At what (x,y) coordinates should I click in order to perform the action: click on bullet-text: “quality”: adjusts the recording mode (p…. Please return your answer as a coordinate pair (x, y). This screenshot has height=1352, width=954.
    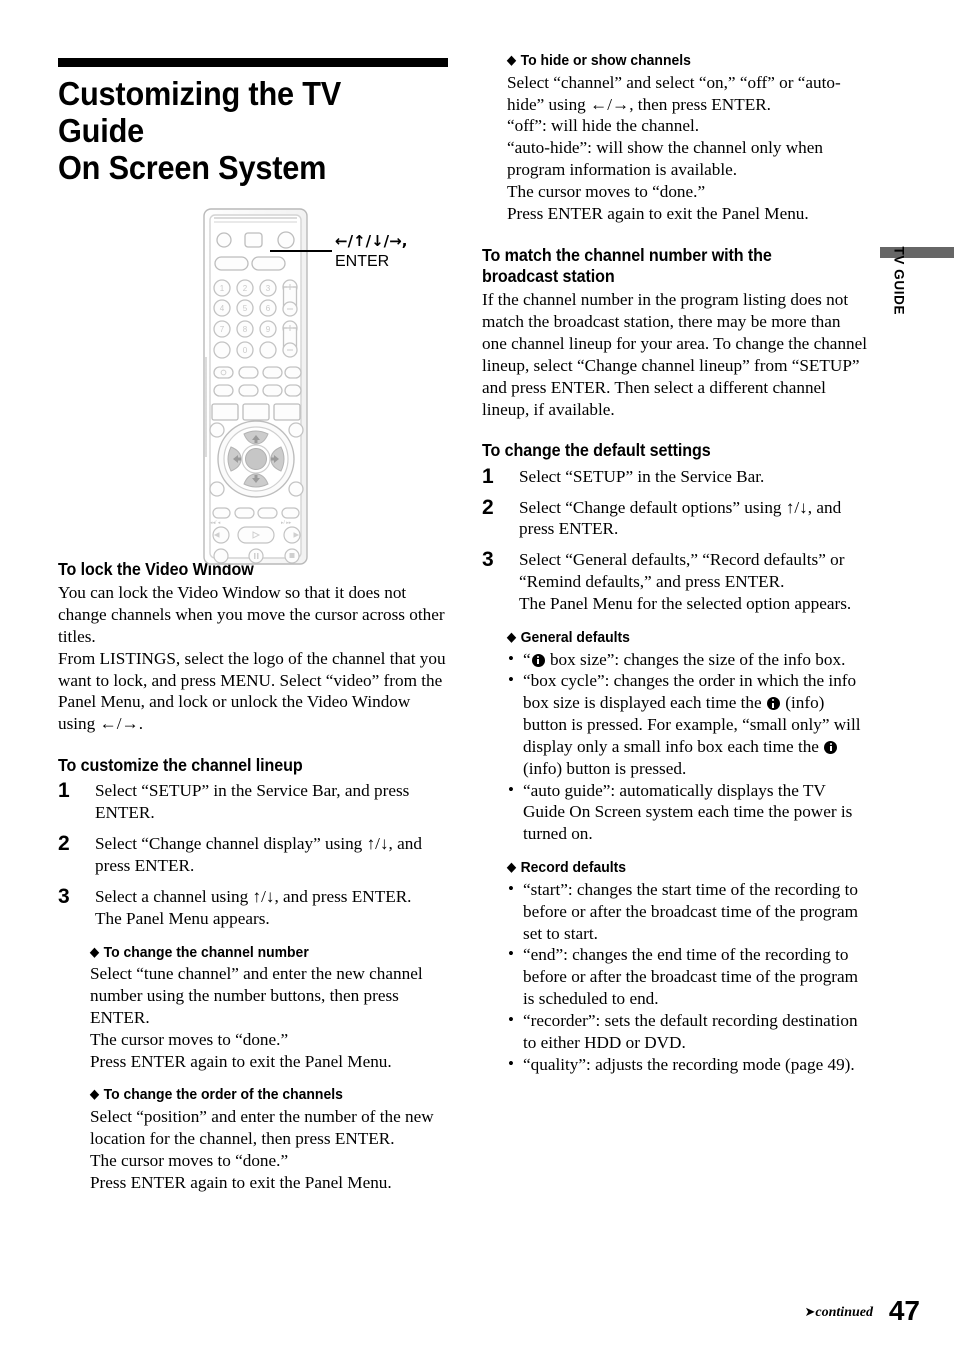
    Looking at the image, I should click on (689, 1064).